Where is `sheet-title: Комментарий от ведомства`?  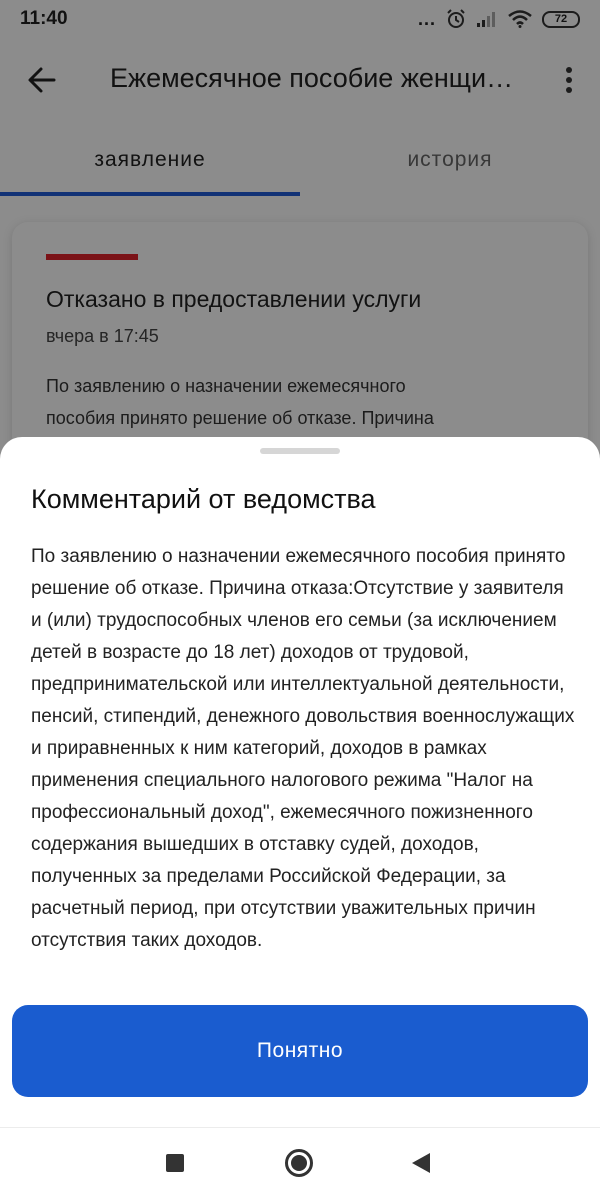
sheet-title: Комментарий от ведомства is located at coordinates (203, 499).